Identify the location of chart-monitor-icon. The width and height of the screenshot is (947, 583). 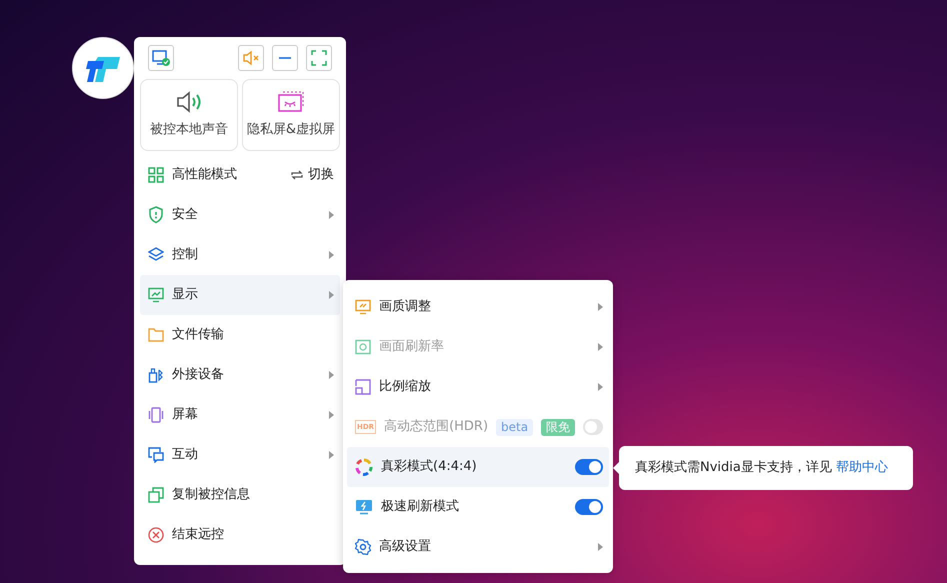
(156, 295).